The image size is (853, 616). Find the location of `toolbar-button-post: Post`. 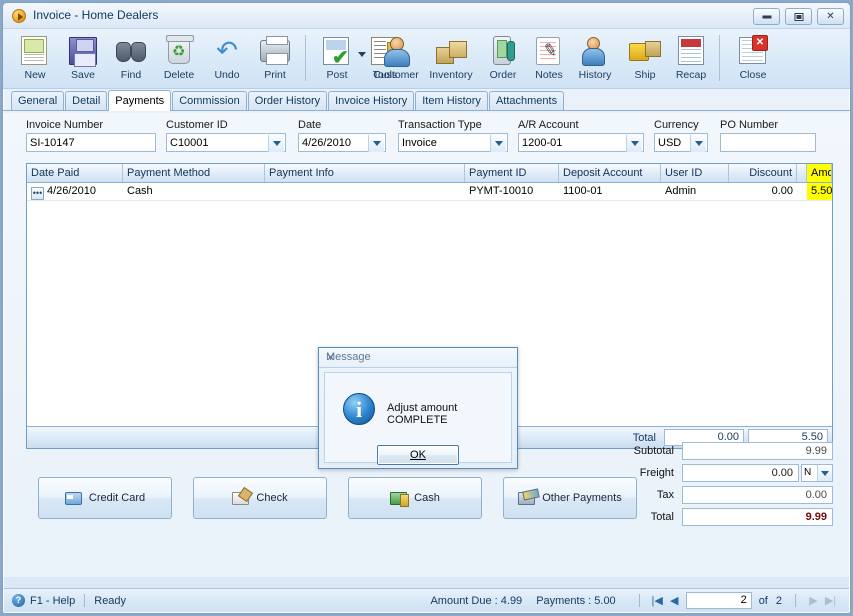

toolbar-button-post: Post is located at coordinates (337, 59).